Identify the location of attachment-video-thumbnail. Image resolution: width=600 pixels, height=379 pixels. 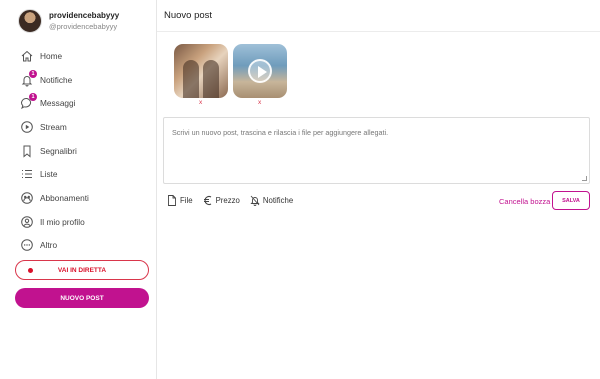
(260, 71).